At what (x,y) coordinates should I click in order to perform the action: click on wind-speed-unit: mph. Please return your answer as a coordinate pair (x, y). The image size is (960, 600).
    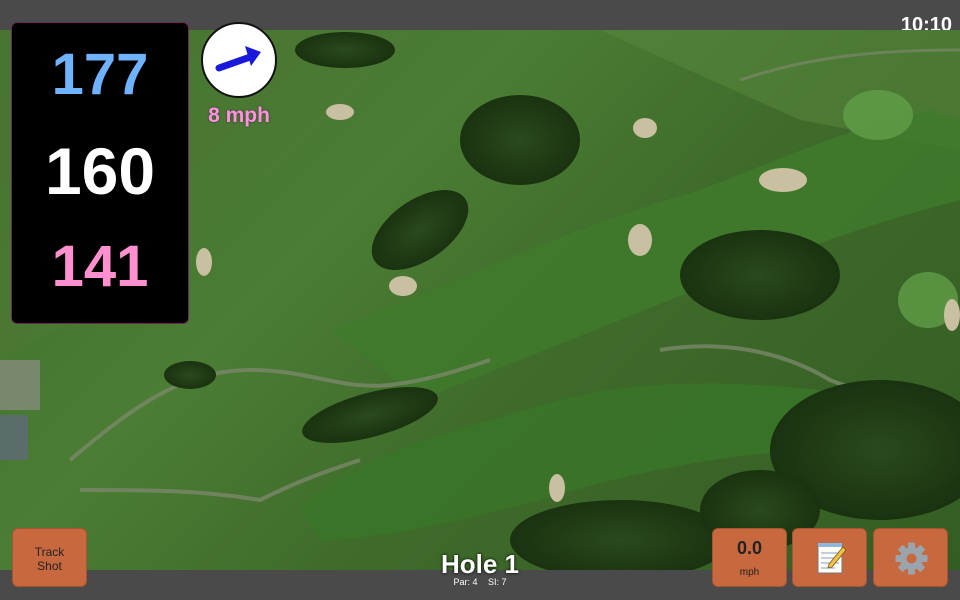
    Looking at the image, I should click on (749, 572).